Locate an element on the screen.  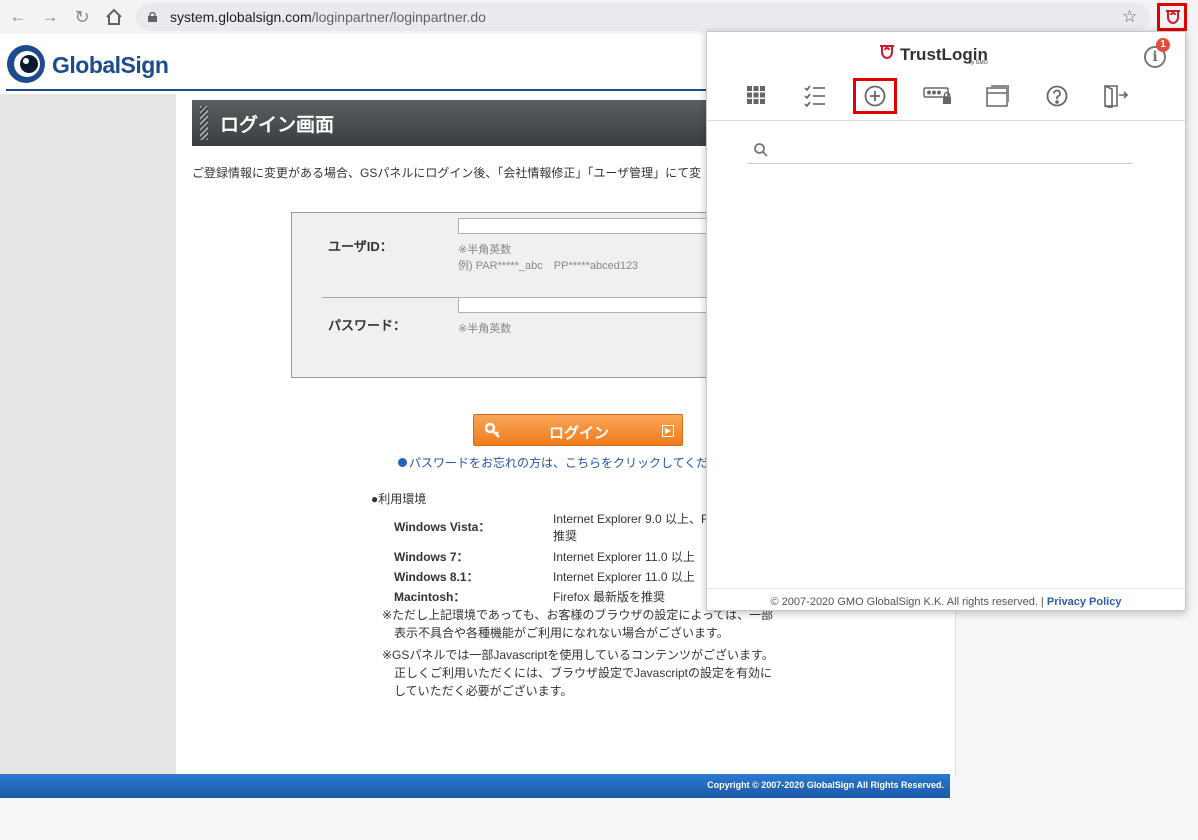
user-id-hint: ※半角英数 is located at coordinates (485, 250).